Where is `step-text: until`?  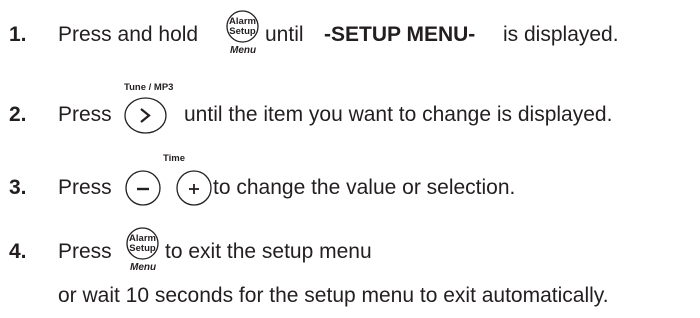 step-text: until is located at coordinates (284, 34).